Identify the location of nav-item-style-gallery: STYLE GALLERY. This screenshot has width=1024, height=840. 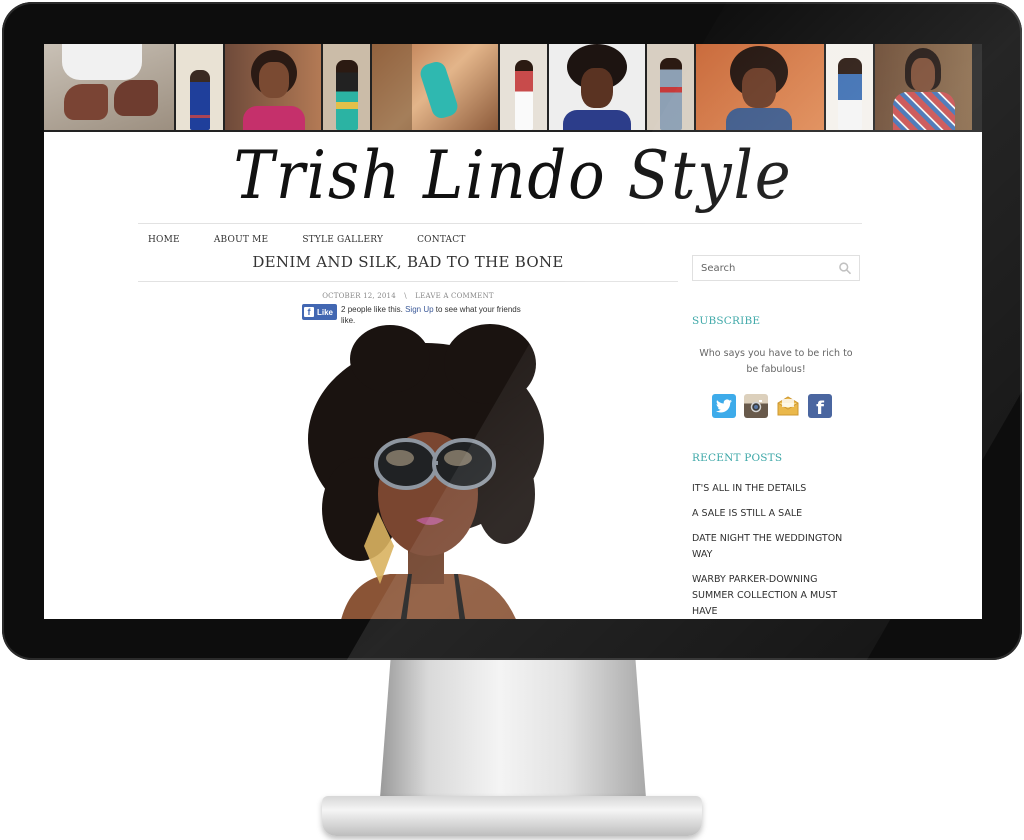
(342, 240).